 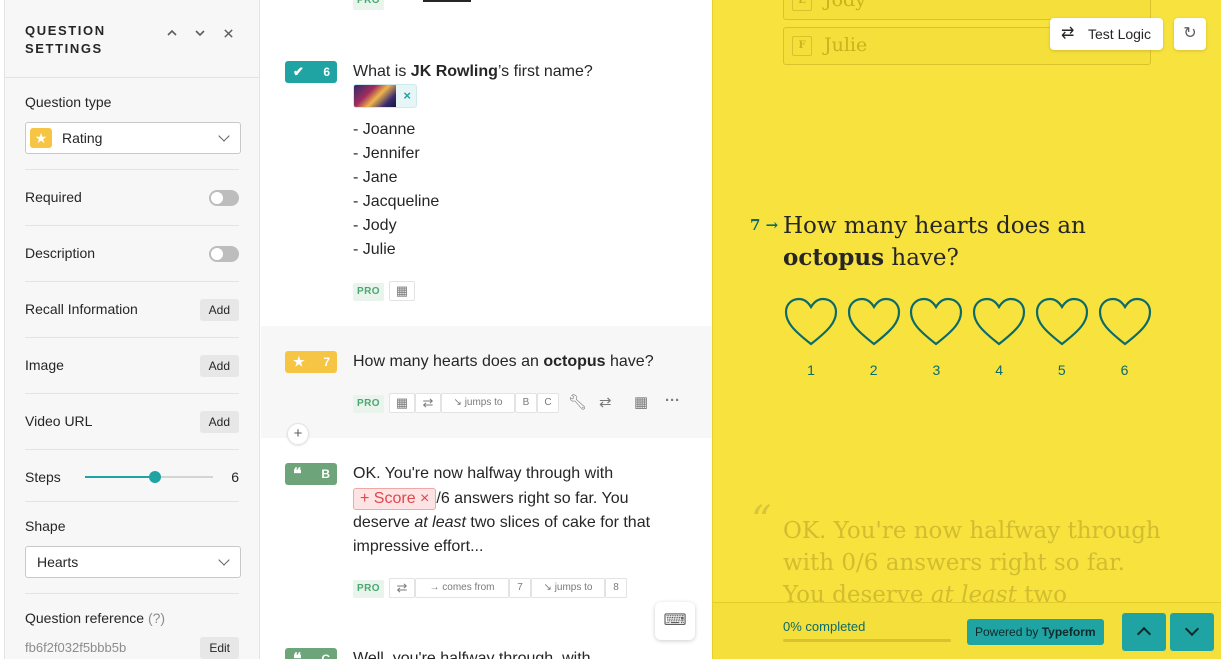 What do you see at coordinates (219, 366) in the screenshot?
I see `image-add-button: Add` at bounding box center [219, 366].